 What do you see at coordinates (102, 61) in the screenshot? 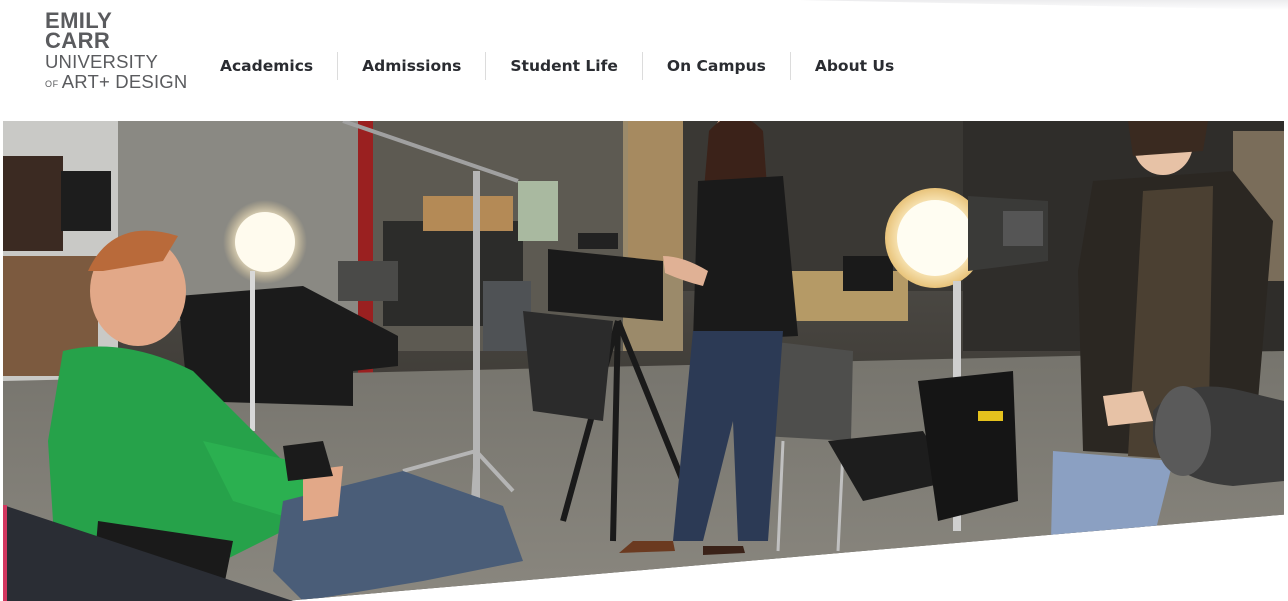
I see `logo-line-university: UNIVERSITY` at bounding box center [102, 61].